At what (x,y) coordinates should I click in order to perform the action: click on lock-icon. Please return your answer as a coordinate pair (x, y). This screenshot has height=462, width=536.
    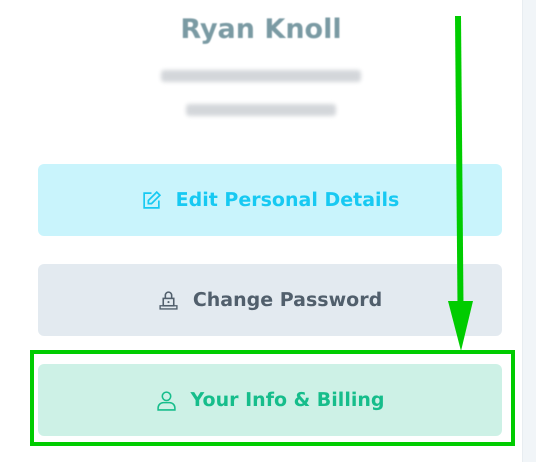
    Looking at the image, I should click on (168, 300).